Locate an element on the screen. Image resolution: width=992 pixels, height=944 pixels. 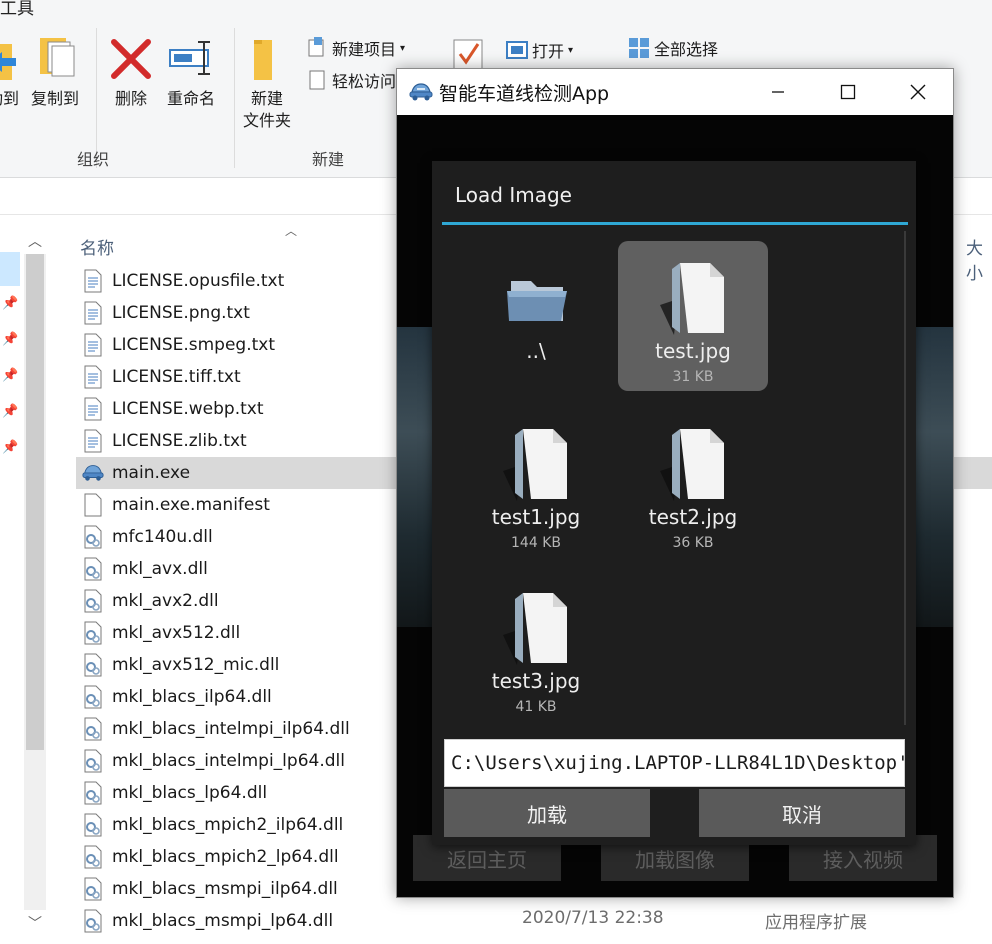
copy-to-icon is located at coordinates (57, 57).